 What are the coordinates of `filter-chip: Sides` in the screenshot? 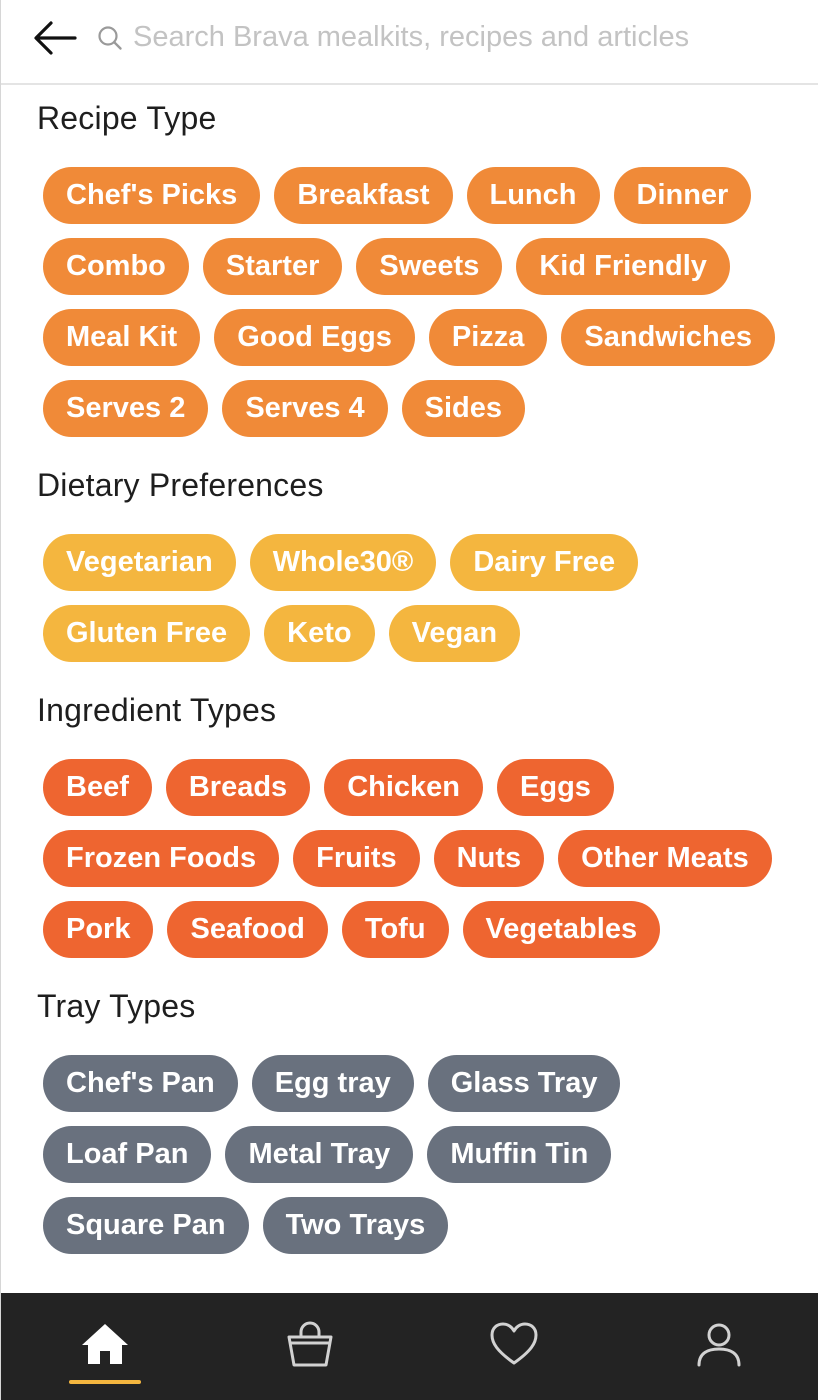 It's located at (463, 408).